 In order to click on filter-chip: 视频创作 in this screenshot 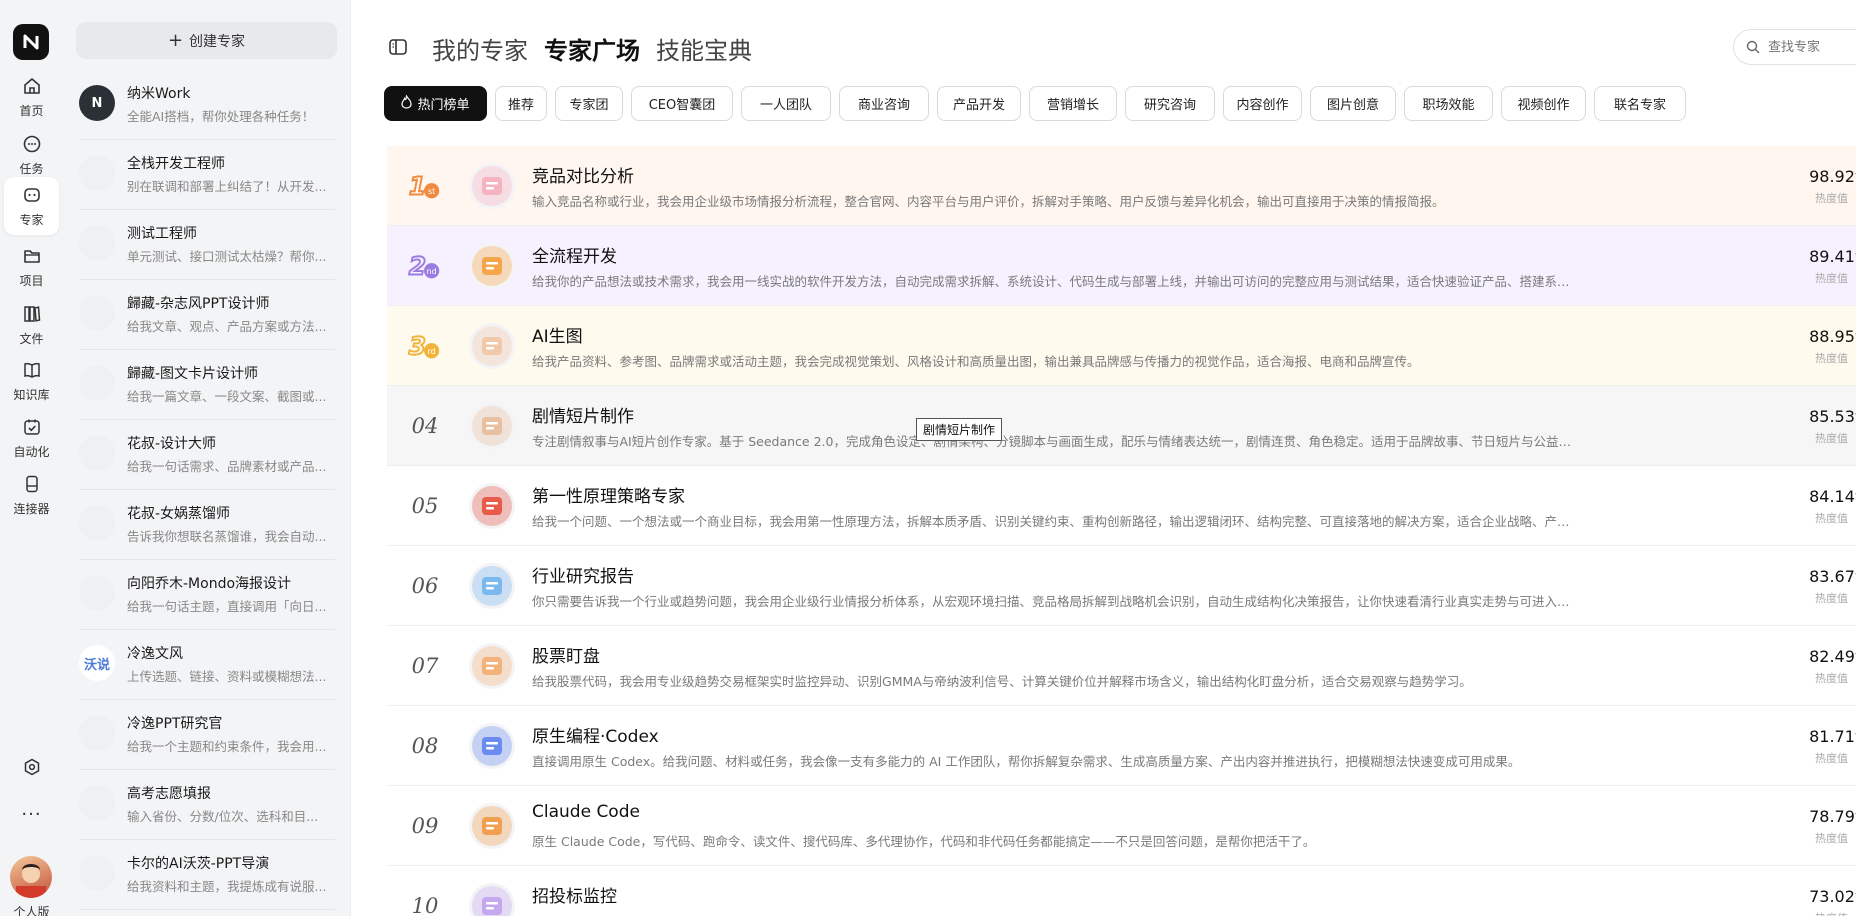, I will do `click(1543, 103)`.